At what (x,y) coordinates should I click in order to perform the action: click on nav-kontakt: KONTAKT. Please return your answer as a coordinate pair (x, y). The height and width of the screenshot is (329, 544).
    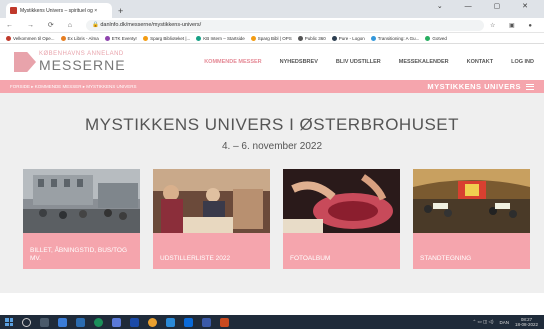
    Looking at the image, I should click on (480, 62).